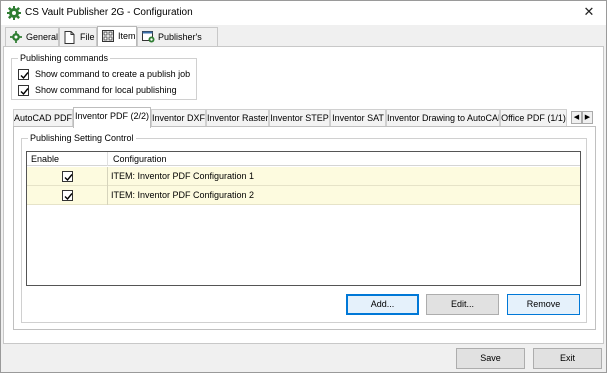 This screenshot has width=607, height=373. I want to click on window-title: CS Vault Publisher 2G - Configuration, so click(109, 12).